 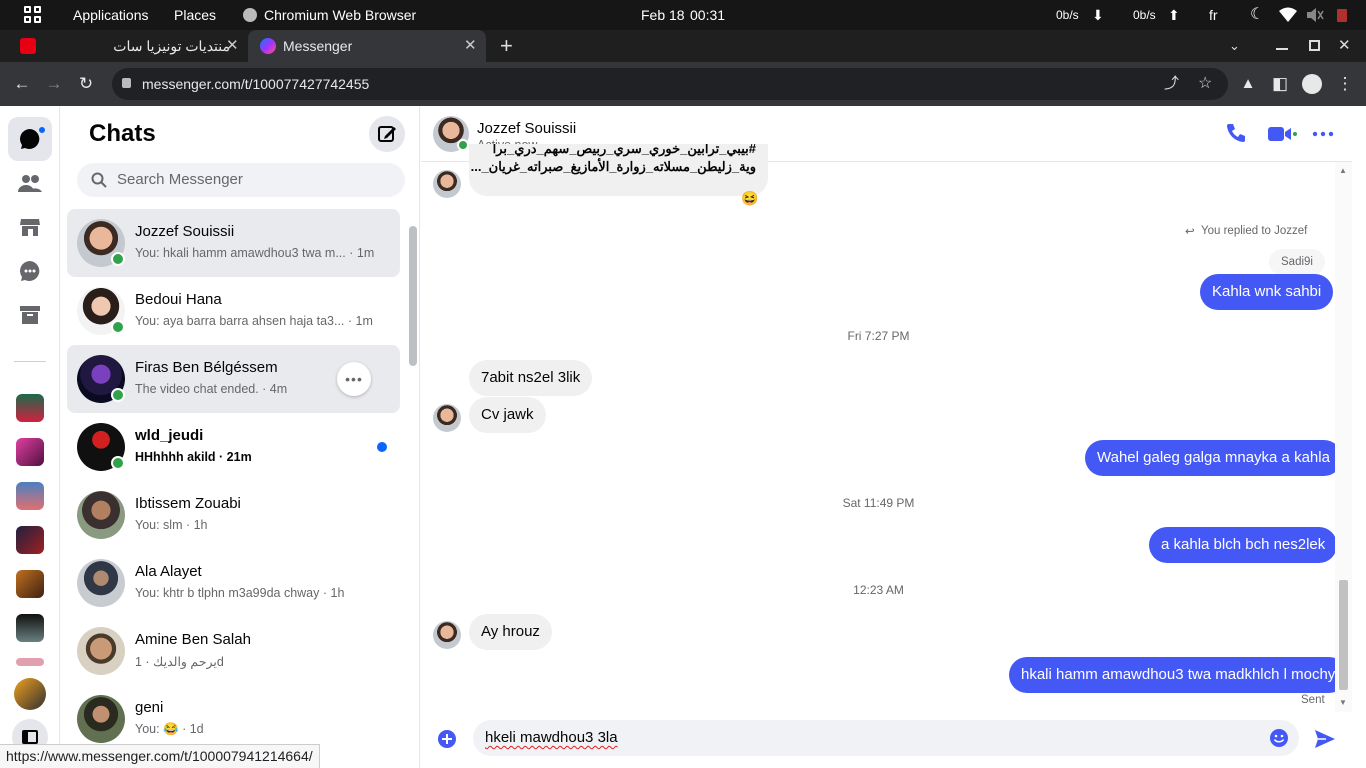 What do you see at coordinates (886, 738) in the screenshot?
I see `message-input: hkeli mawdhou3 3la` at bounding box center [886, 738].